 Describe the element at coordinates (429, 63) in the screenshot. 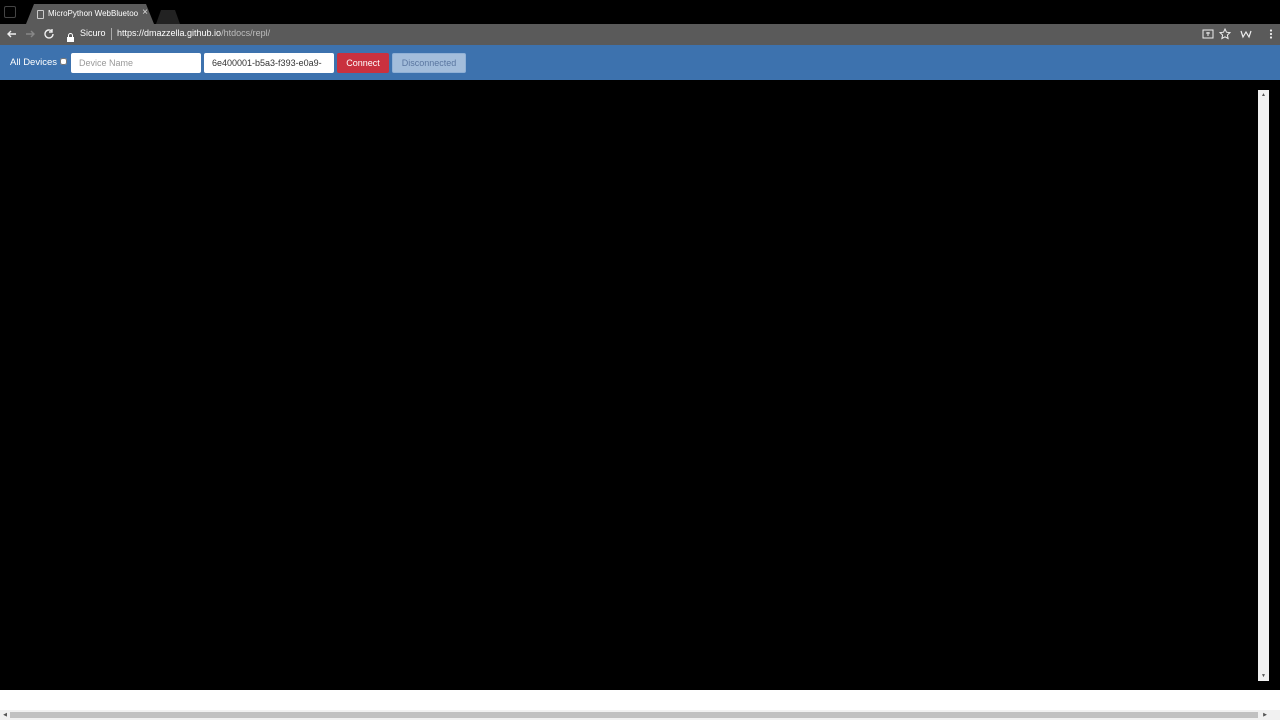

I see `connection-status-button: Disconnected` at that location.